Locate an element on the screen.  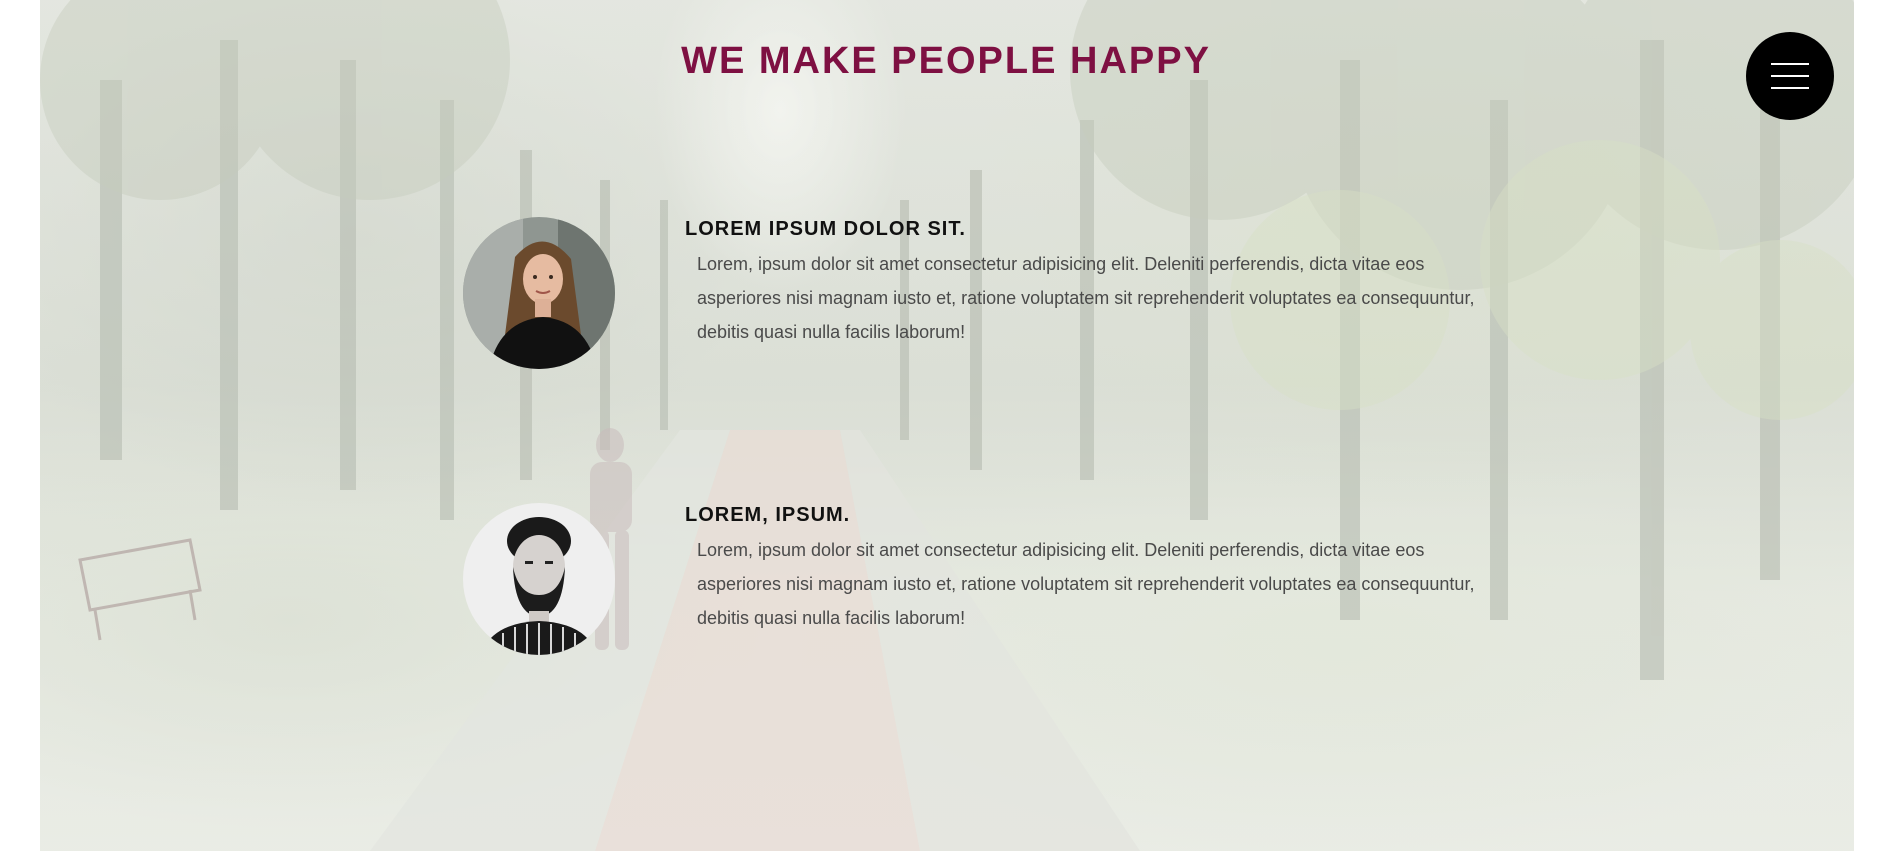
woman-portrait-image is located at coordinates (539, 293).